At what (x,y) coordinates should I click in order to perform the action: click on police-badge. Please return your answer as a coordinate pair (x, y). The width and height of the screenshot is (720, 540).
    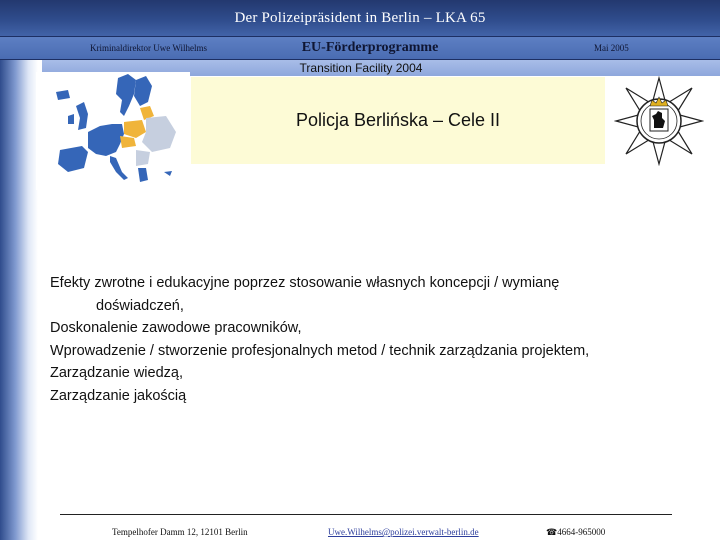
    Looking at the image, I should click on (659, 121).